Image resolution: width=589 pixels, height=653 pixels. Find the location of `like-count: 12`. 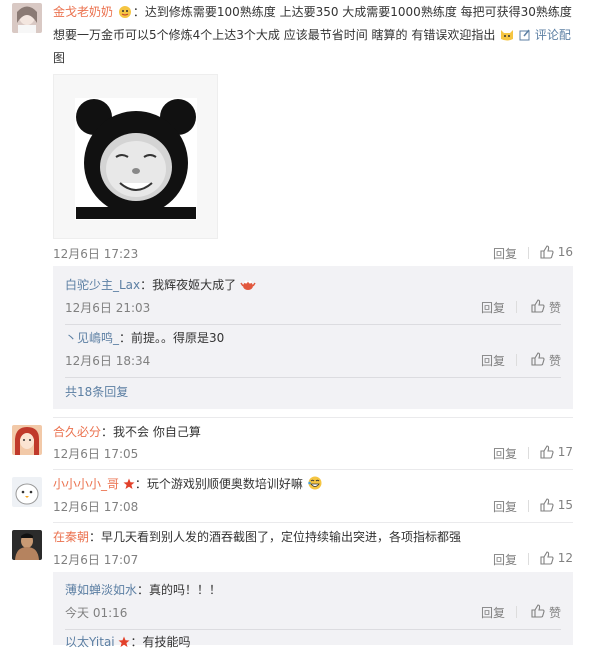

like-count: 12 is located at coordinates (565, 558).